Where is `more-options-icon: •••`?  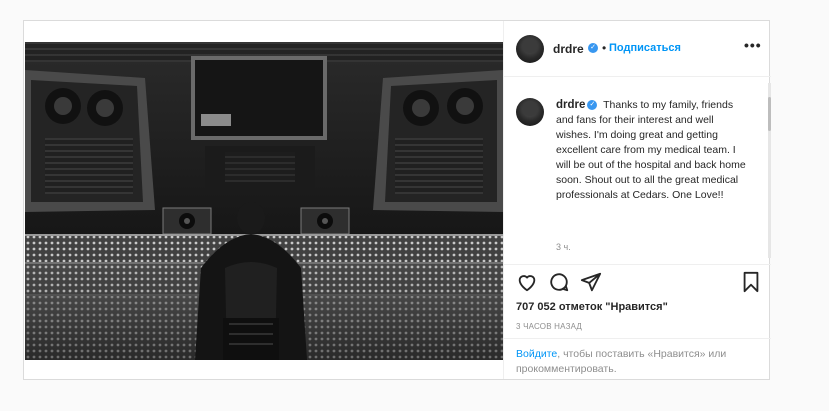 more-options-icon: ••• is located at coordinates (753, 45).